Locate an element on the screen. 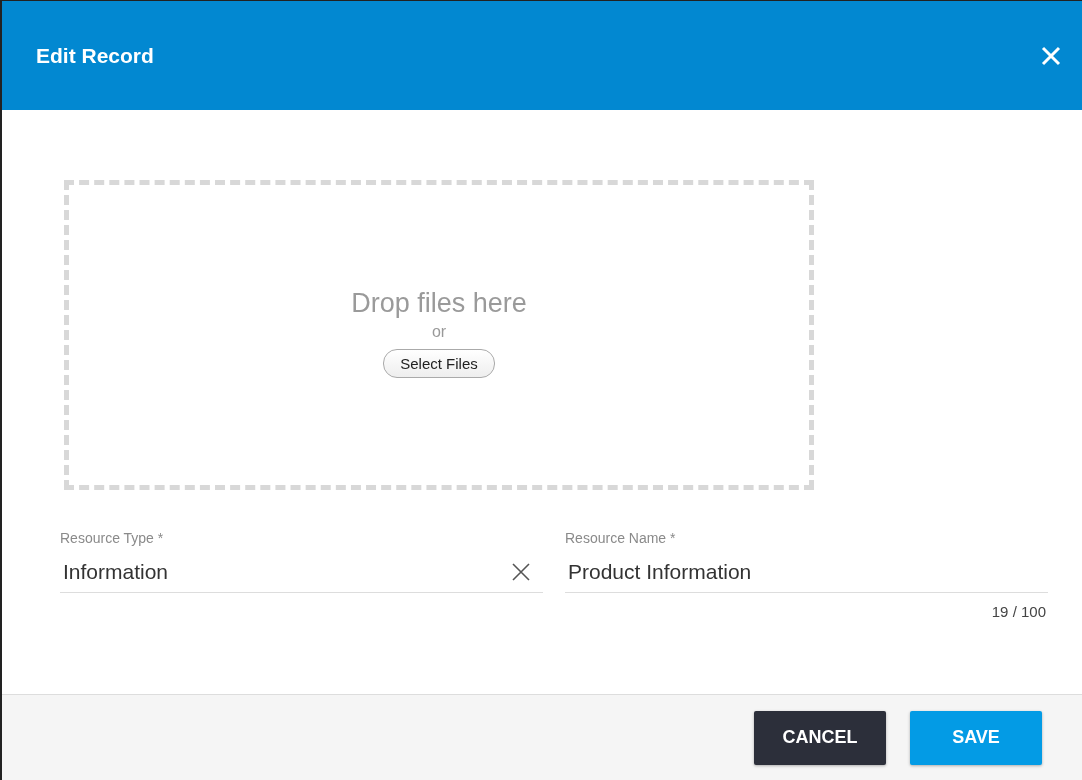 The width and height of the screenshot is (1082, 780). field-label: Resource Type * is located at coordinates (112, 538).